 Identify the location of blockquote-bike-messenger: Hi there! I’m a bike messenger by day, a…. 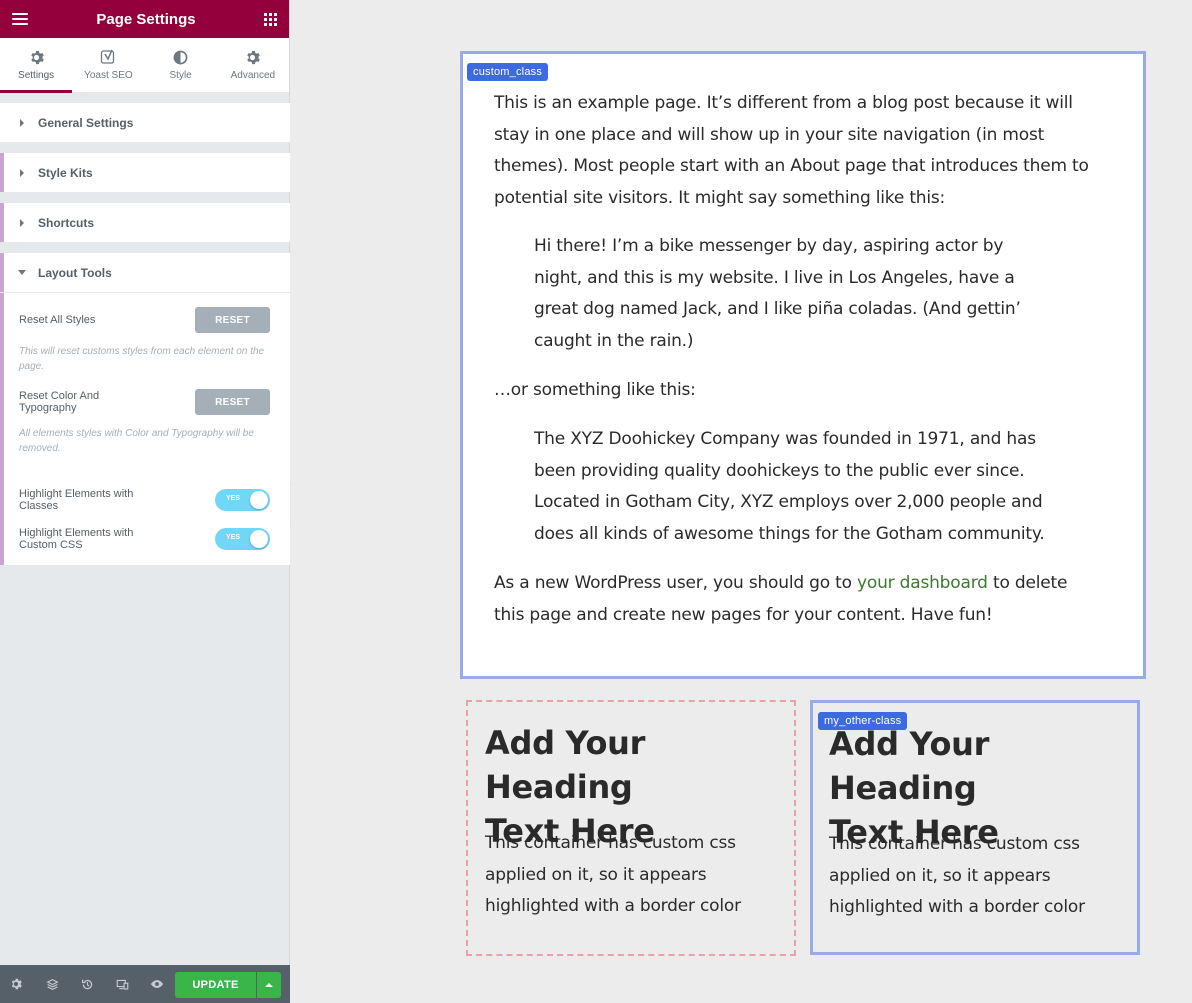
(814, 294).